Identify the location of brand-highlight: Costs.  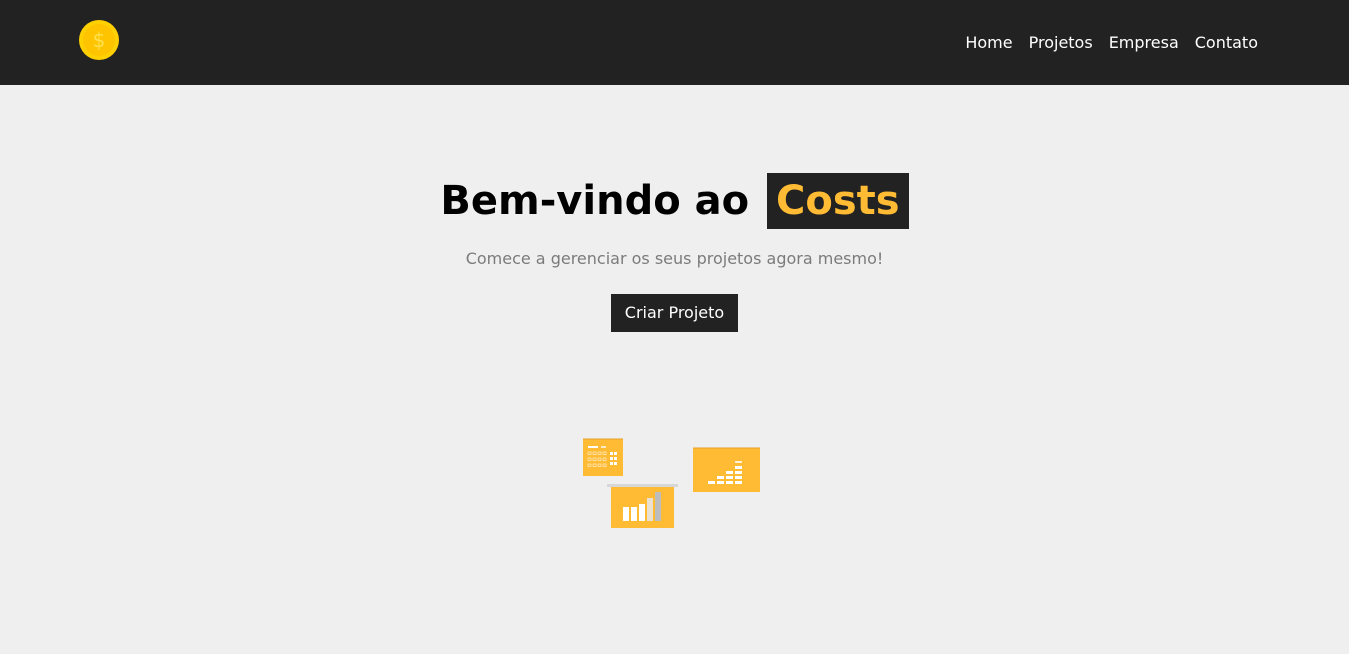
(838, 201).